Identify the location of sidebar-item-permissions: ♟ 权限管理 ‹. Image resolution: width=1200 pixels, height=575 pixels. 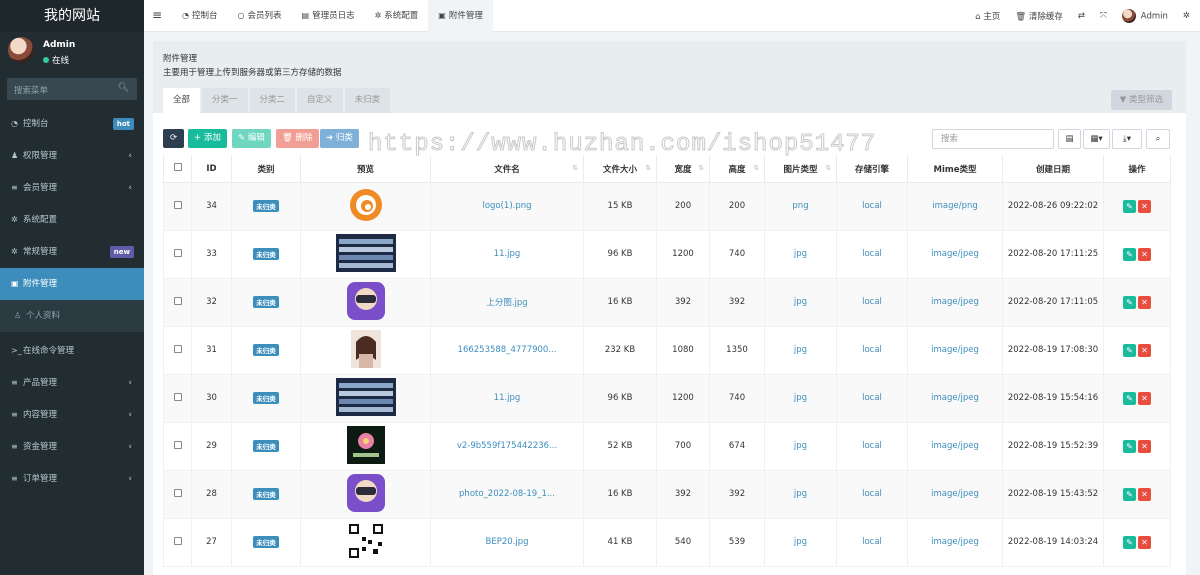
(72, 156).